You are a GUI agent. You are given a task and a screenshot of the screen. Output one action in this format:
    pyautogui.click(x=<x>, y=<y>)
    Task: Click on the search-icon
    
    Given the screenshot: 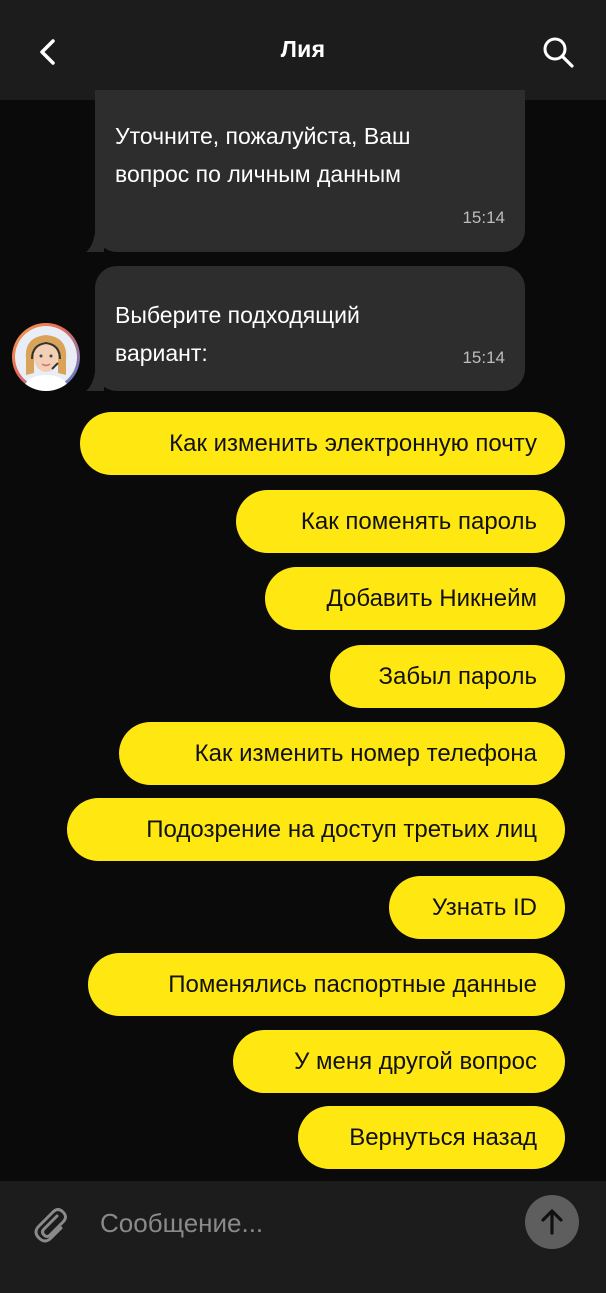 What is the action you would take?
    pyautogui.click(x=558, y=52)
    